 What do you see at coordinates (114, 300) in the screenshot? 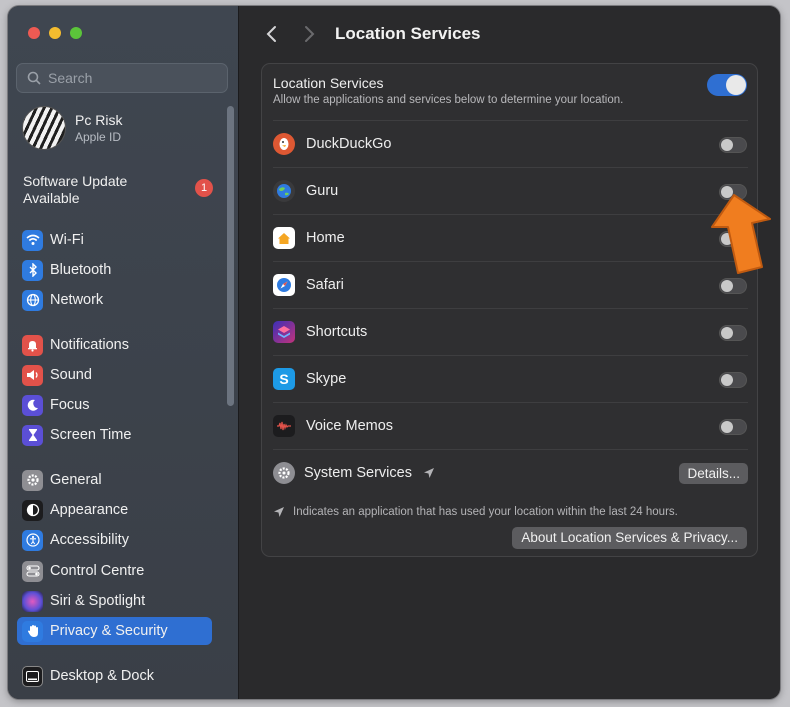
I see `sidebar-item-network: Network` at bounding box center [114, 300].